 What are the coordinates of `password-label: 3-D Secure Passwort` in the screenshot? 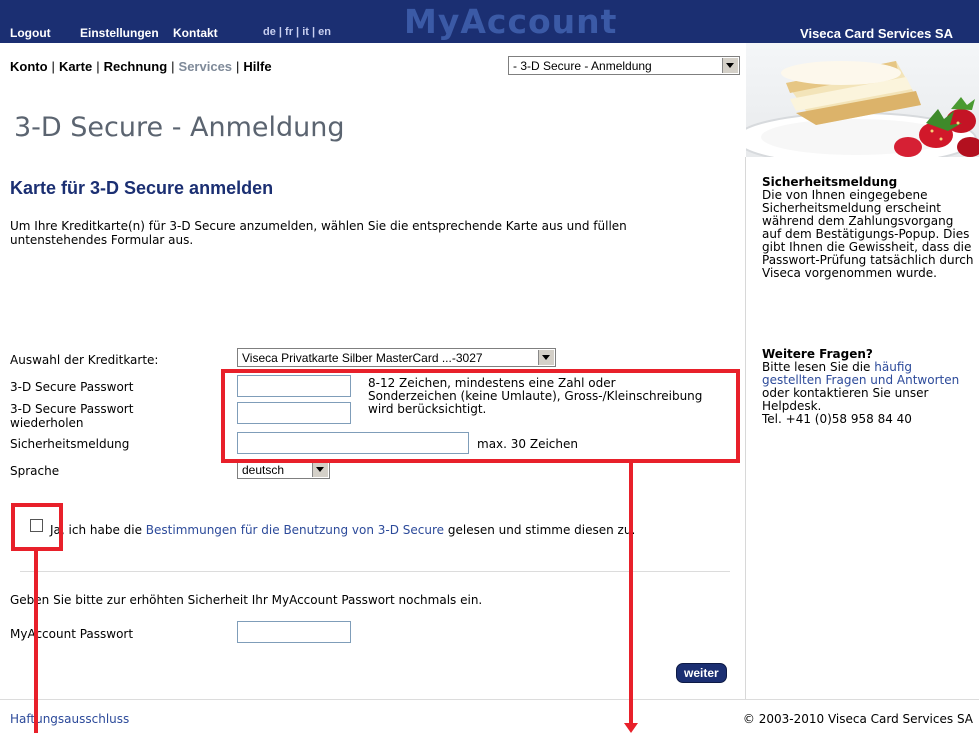 It's located at (72, 387).